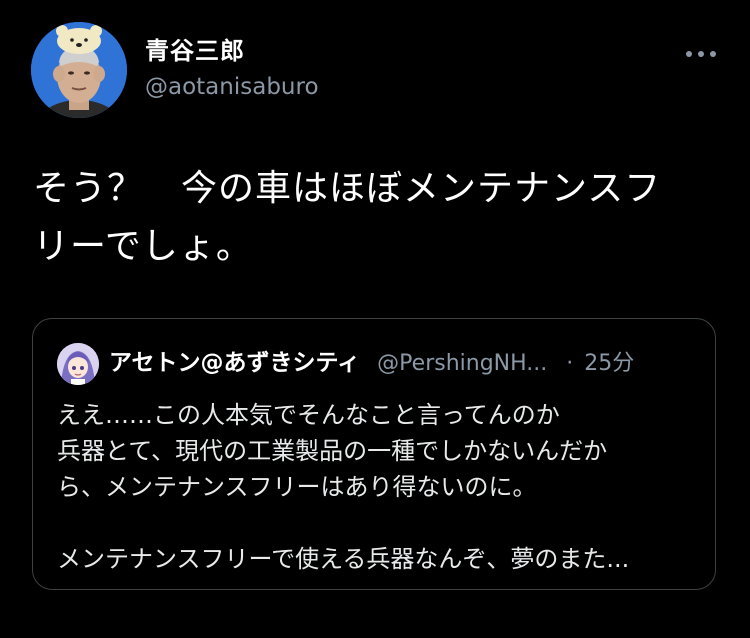  Describe the element at coordinates (332, 451) in the screenshot. I see `quoted-text-line: 兵器とて、現代の工業製品の一種でしかないんだか` at that location.